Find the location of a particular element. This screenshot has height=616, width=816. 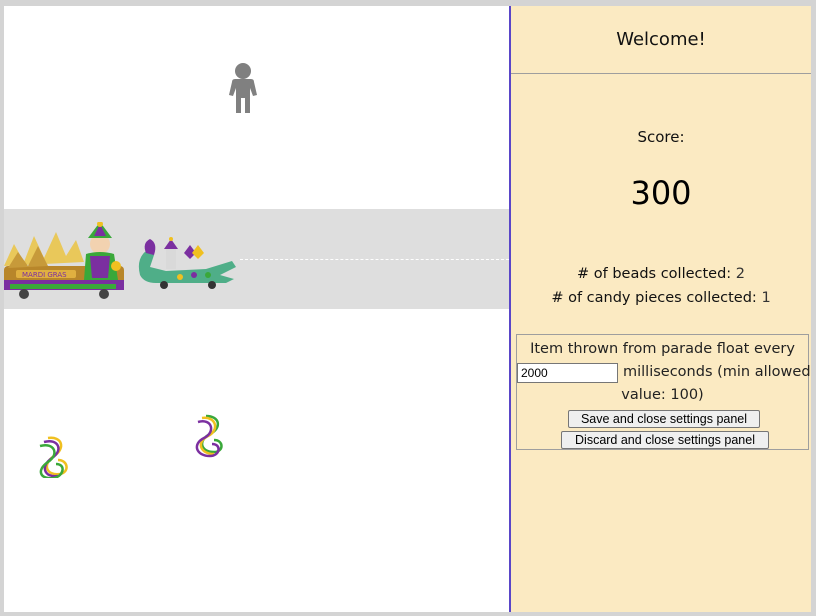

beads-collected-label: # of beads collected: is located at coordinates (654, 274).